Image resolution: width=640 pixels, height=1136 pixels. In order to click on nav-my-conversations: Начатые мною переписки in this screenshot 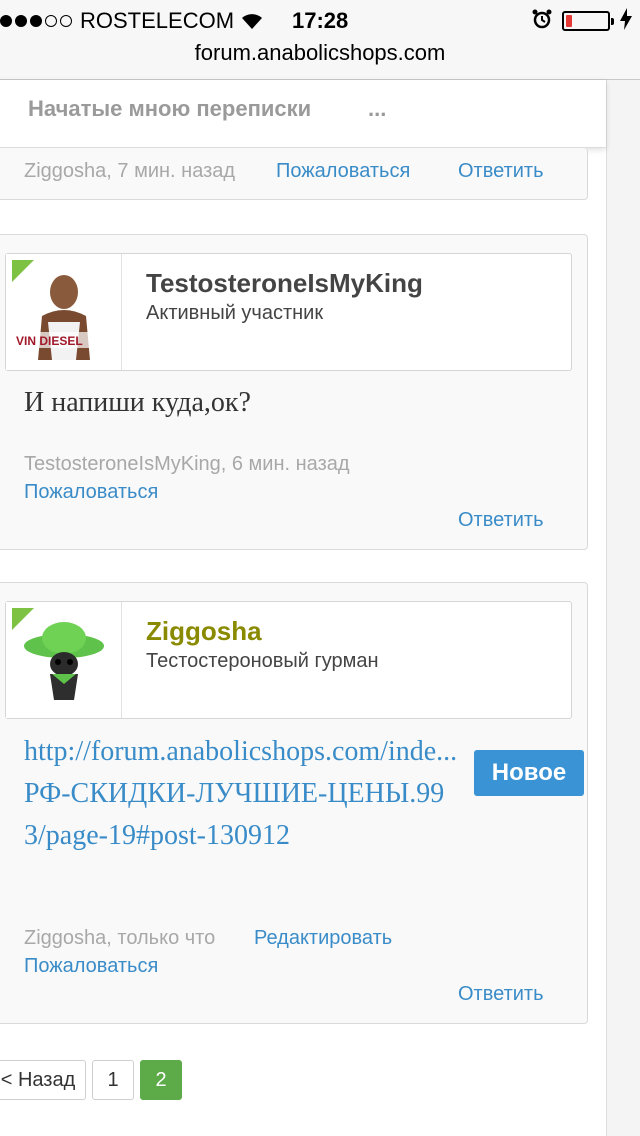, I will do `click(169, 109)`.